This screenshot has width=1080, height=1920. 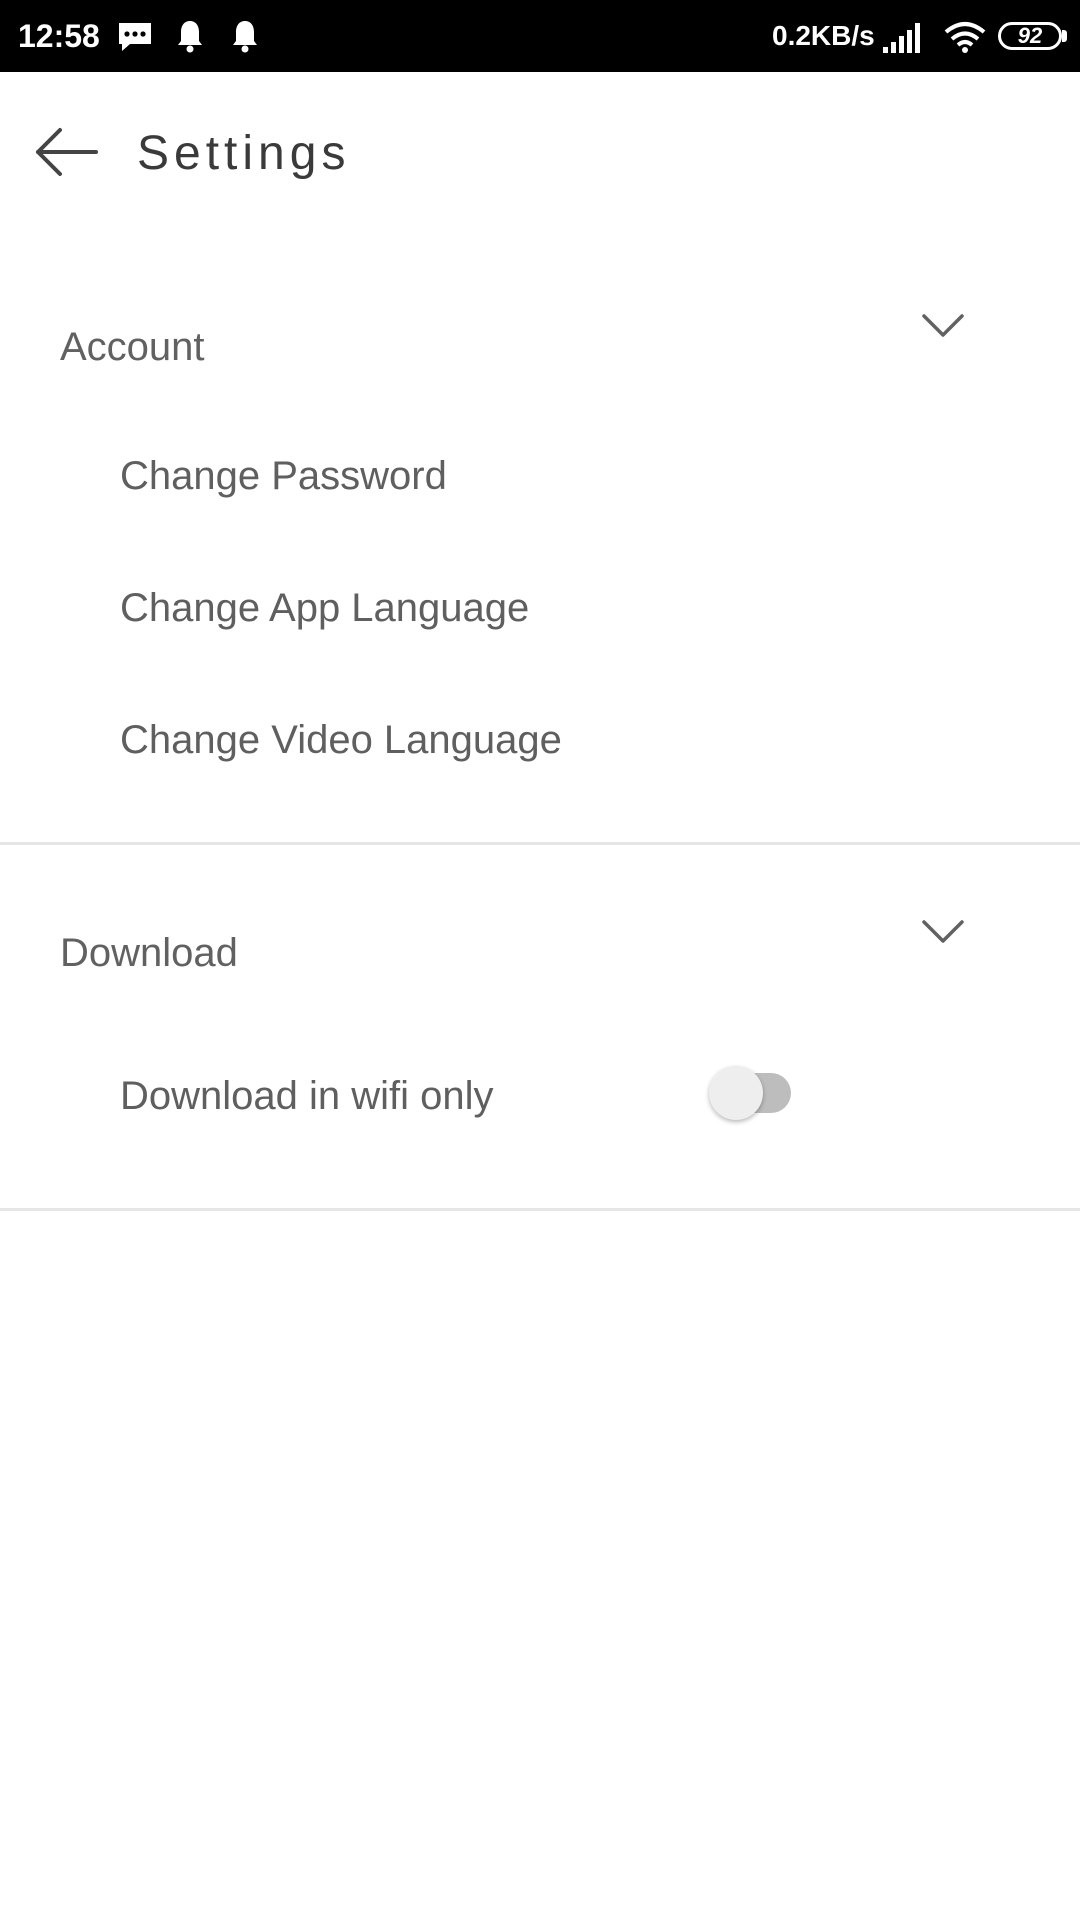 What do you see at coordinates (307, 1096) in the screenshot?
I see `setting-item-label: Download in wifi only` at bounding box center [307, 1096].